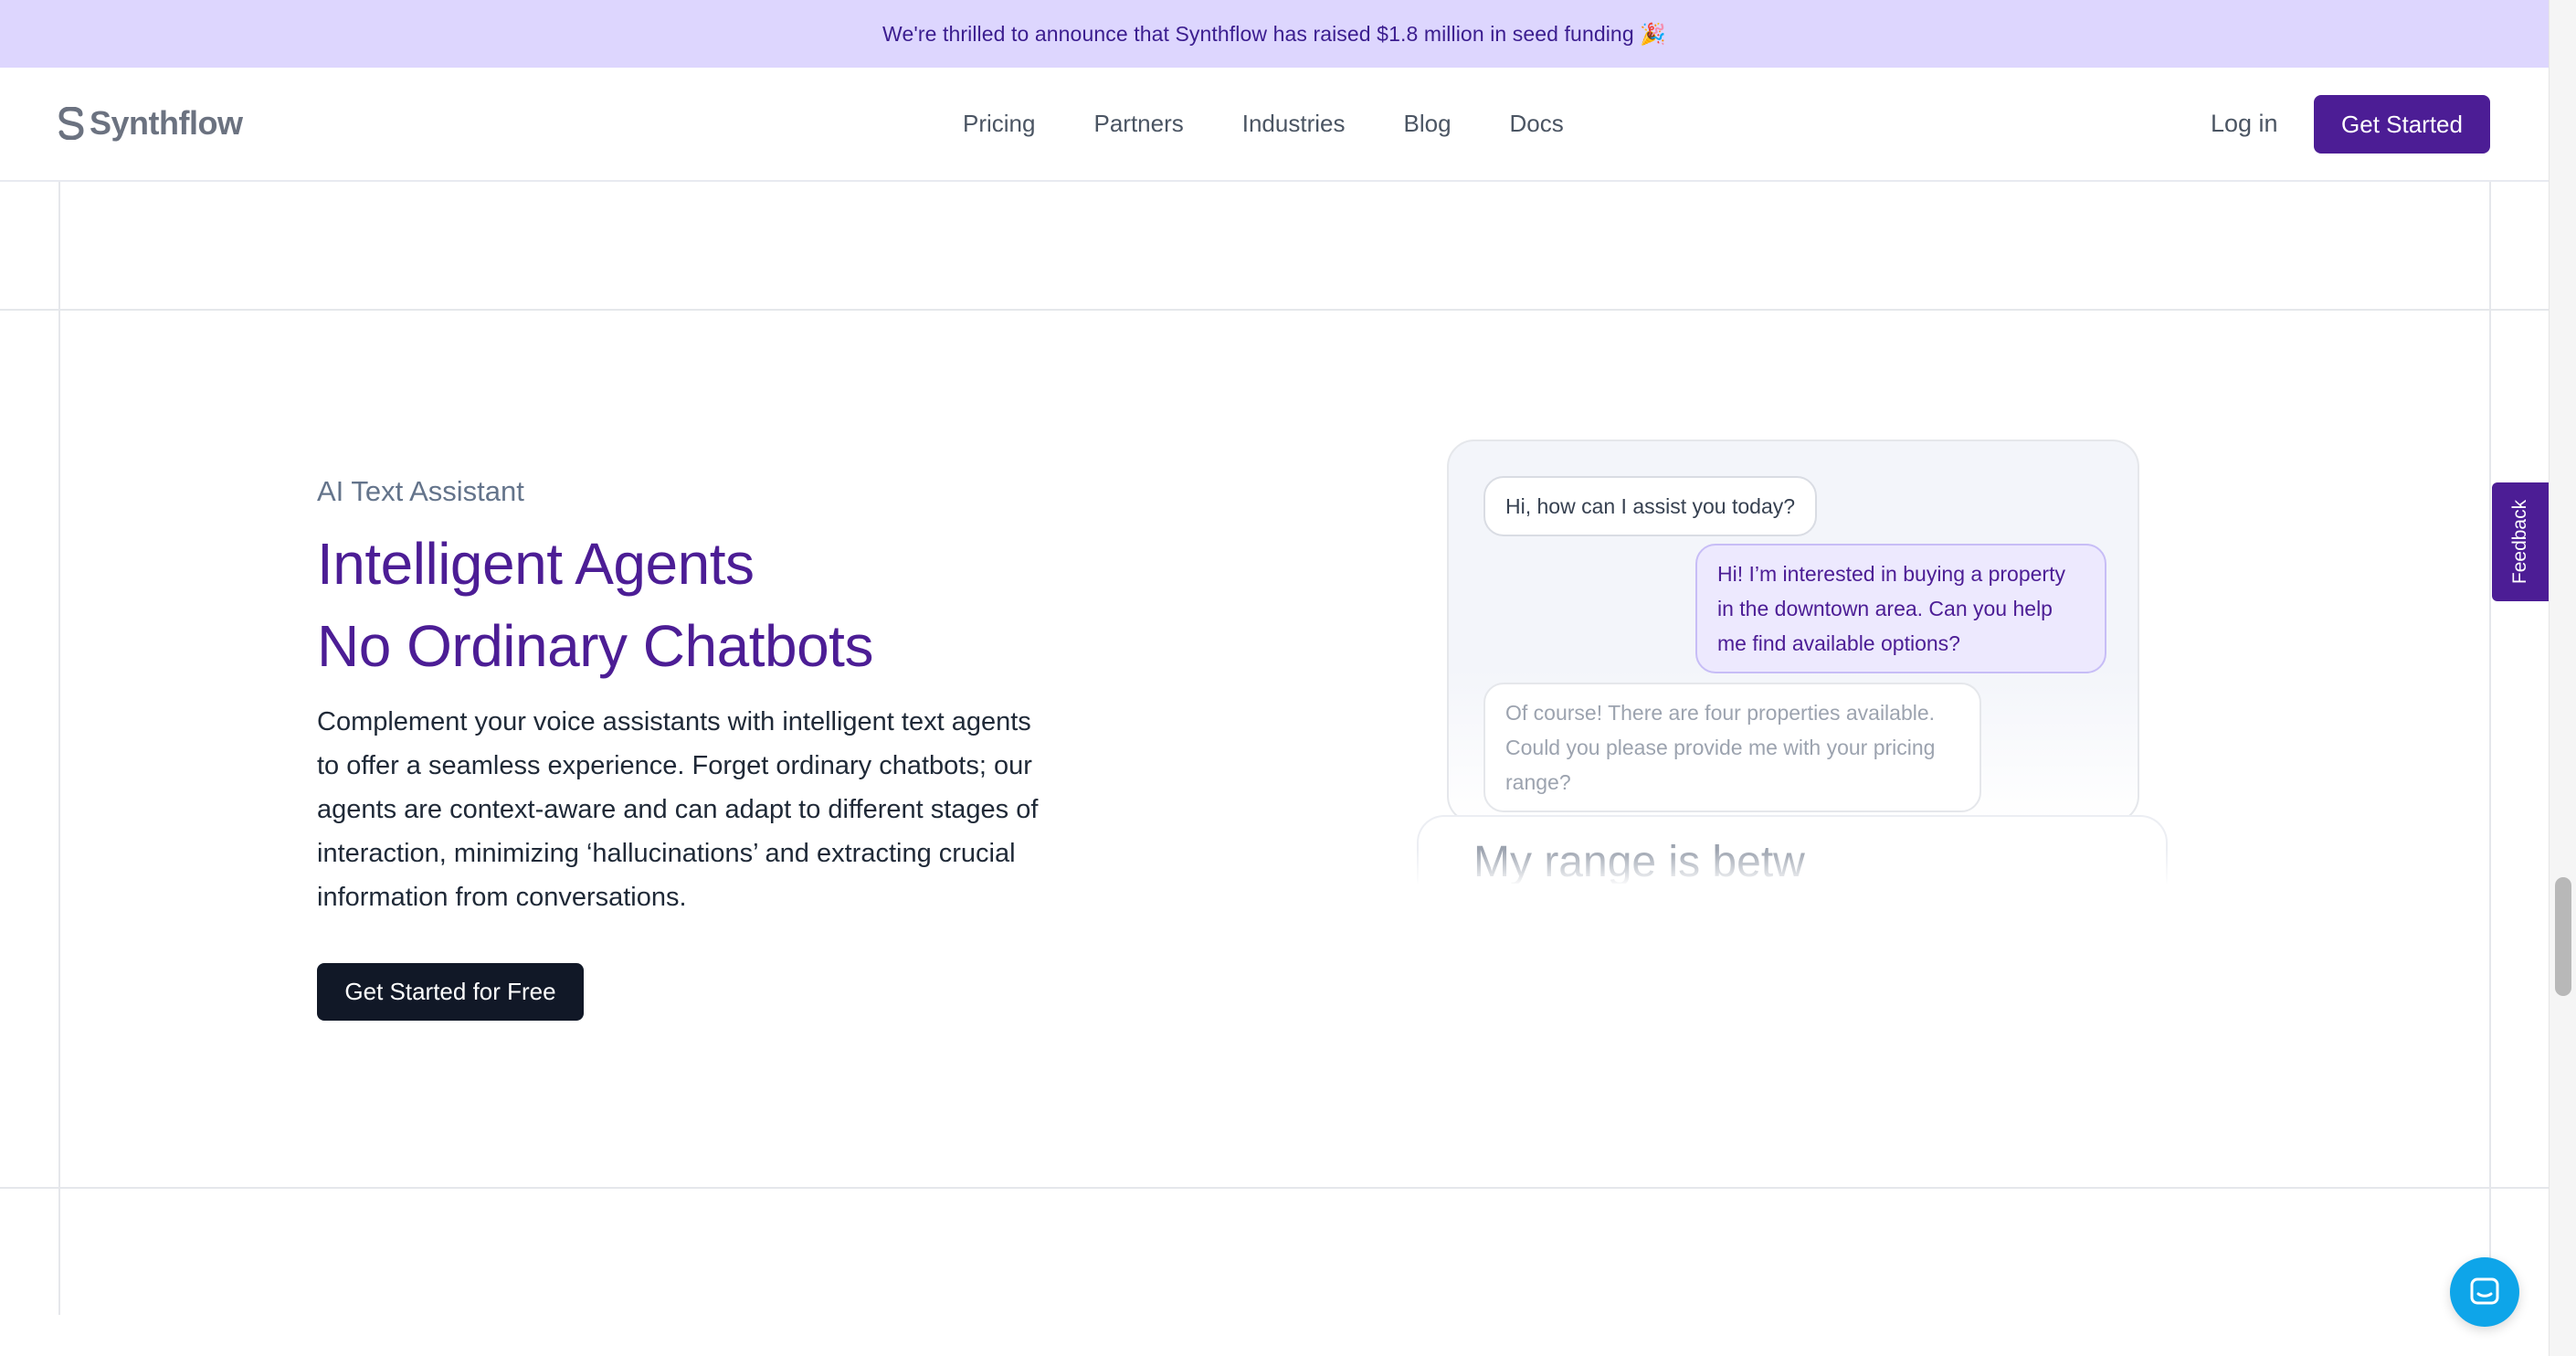 The height and width of the screenshot is (1356, 2576). I want to click on page-scrollbar, so click(2562, 678).